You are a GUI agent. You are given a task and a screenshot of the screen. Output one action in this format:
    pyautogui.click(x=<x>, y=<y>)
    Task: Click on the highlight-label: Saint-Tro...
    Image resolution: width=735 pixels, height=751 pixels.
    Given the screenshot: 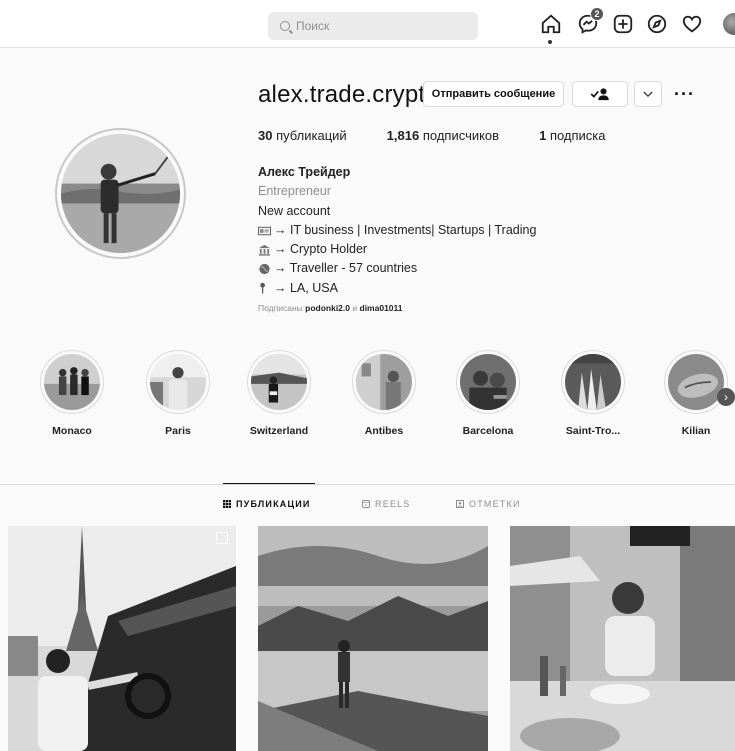 What is the action you would take?
    pyautogui.click(x=593, y=431)
    